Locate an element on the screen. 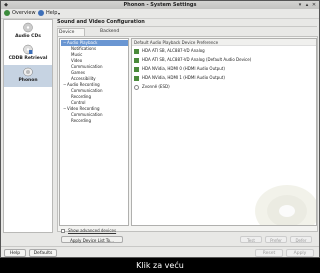  sidebar-item-label: Audio CDs is located at coordinates (28, 36).